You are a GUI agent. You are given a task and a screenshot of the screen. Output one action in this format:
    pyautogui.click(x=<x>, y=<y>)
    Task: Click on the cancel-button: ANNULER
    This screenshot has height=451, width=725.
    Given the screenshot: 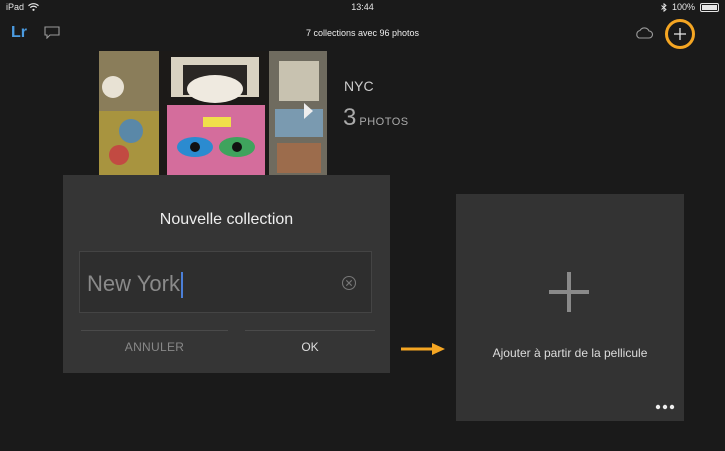 What is the action you would take?
    pyautogui.click(x=154, y=352)
    